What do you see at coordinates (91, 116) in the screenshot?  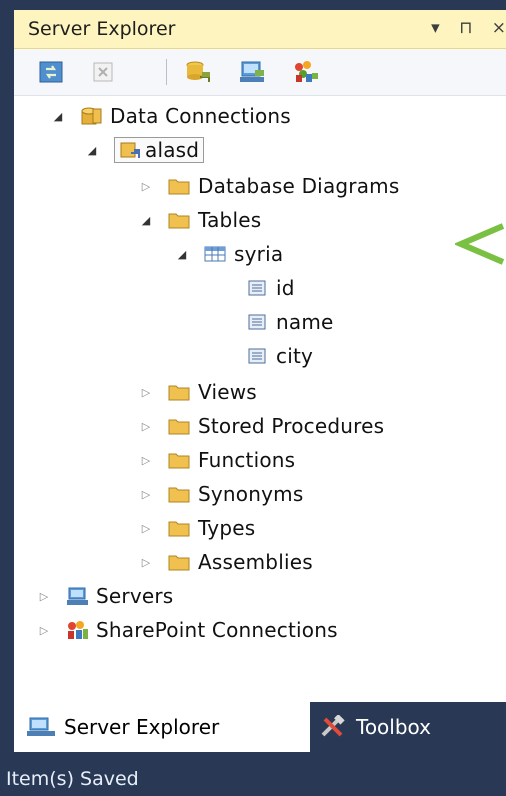 I see `data-connections-icon` at bounding box center [91, 116].